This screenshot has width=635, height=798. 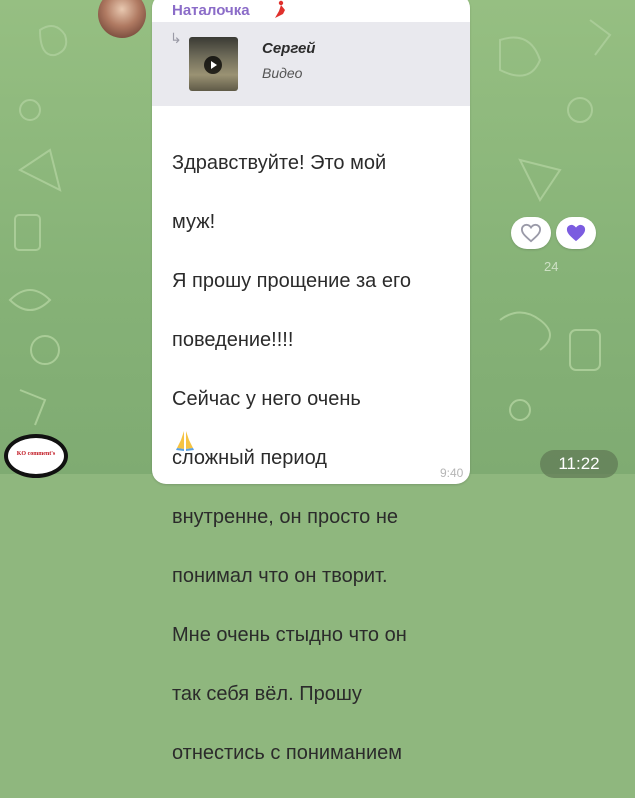 I want to click on sender-name: Наталочка, so click(x=211, y=10).